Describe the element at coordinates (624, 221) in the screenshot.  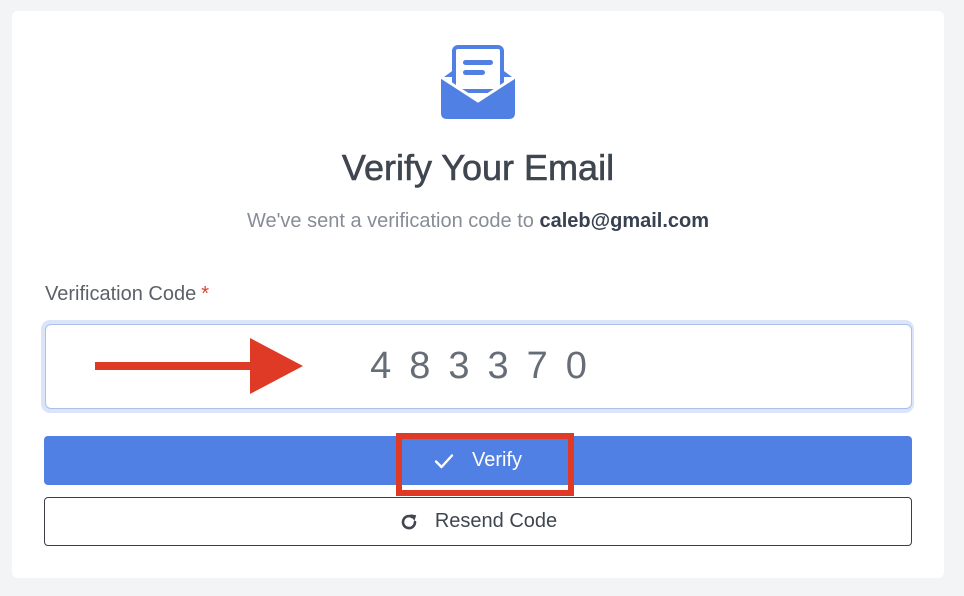
I see `email-address: caleb@gmail.com` at that location.